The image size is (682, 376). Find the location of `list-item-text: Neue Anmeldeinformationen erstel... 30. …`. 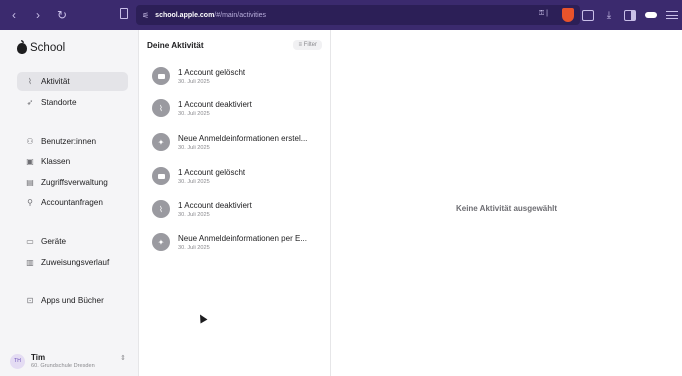

list-item-text: Neue Anmeldeinformationen erstel... 30. … is located at coordinates (242, 142).